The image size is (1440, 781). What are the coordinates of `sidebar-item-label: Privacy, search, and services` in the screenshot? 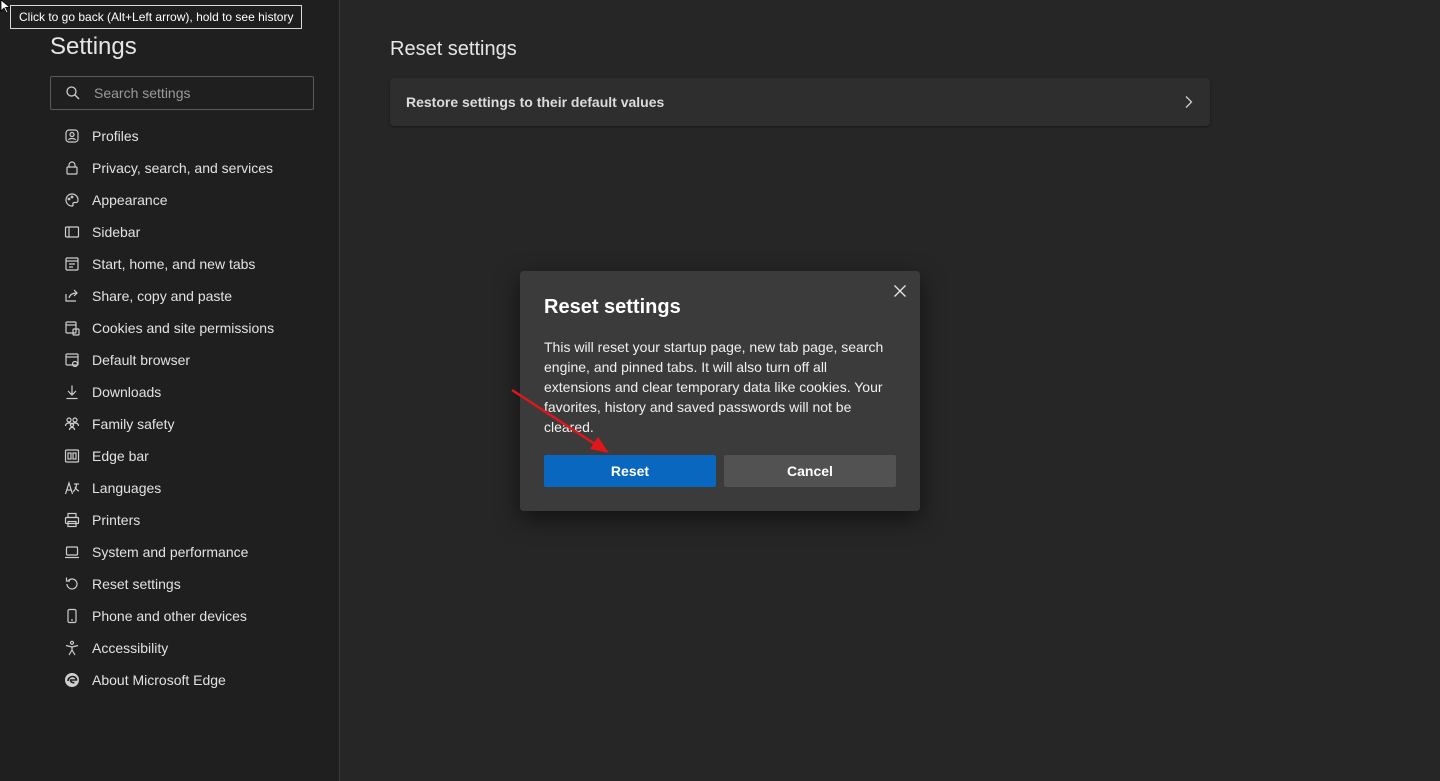 It's located at (183, 168).